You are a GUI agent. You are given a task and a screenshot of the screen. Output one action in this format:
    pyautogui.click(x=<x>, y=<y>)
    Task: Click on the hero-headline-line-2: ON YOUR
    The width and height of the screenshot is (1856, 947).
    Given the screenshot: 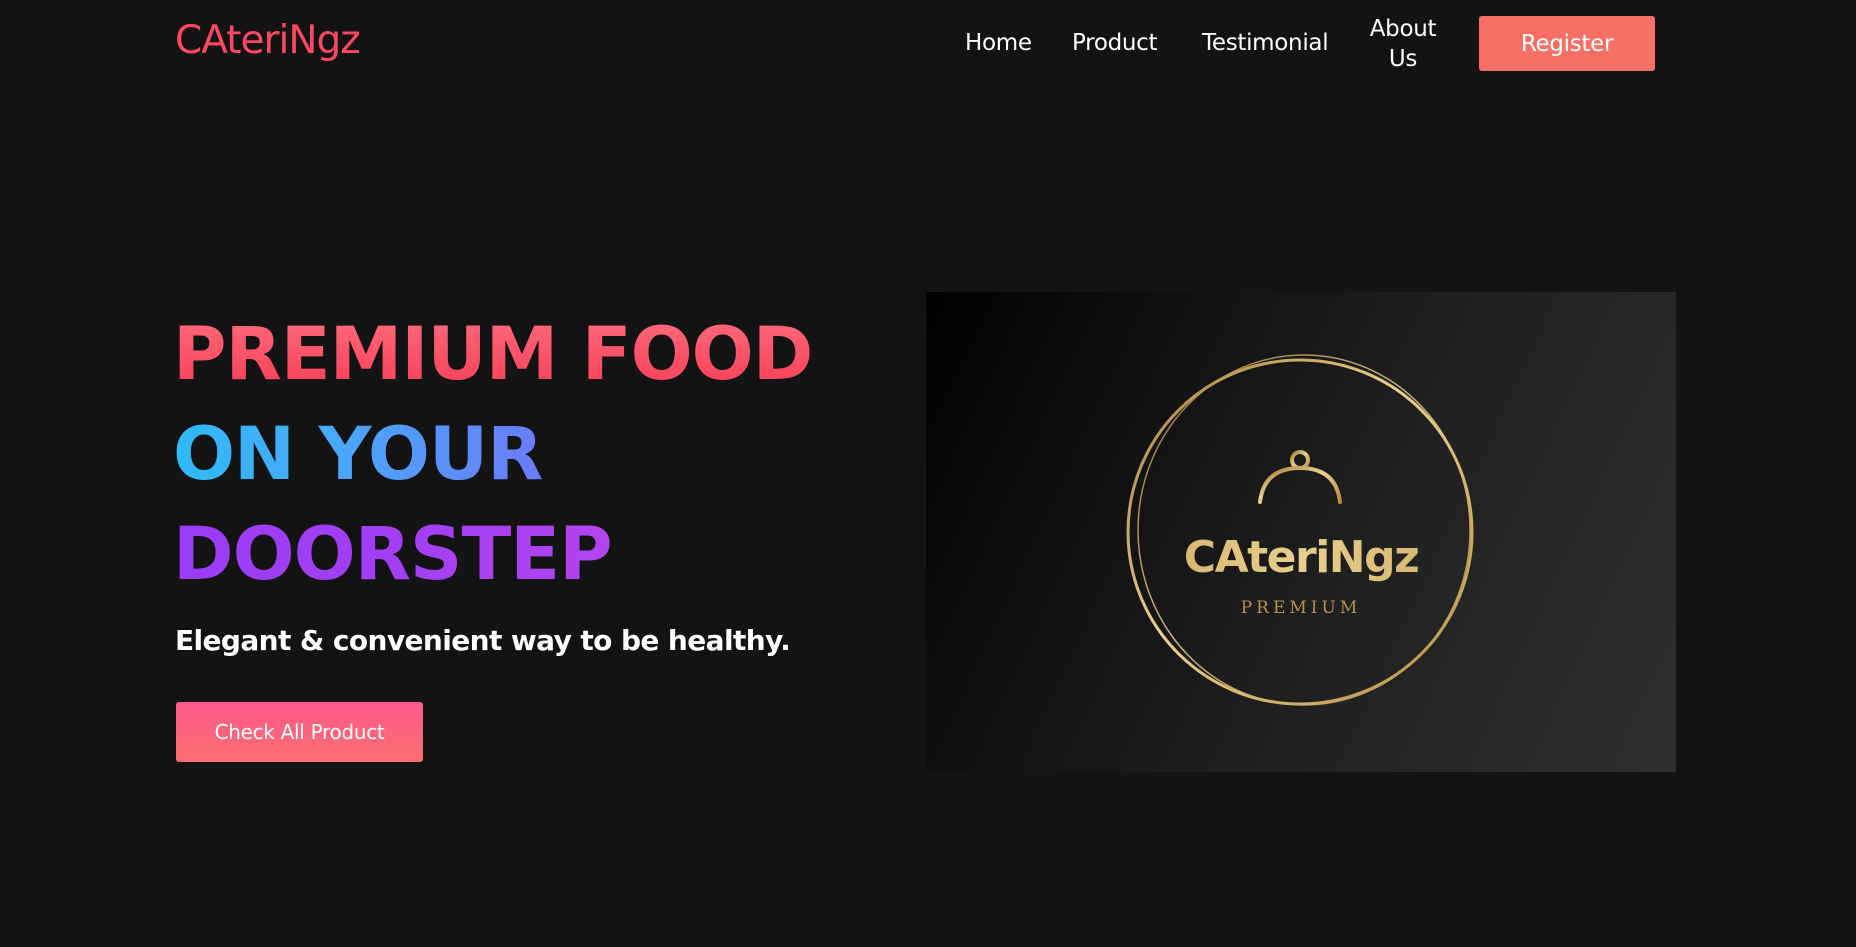 What is the action you would take?
    pyautogui.click(x=358, y=455)
    